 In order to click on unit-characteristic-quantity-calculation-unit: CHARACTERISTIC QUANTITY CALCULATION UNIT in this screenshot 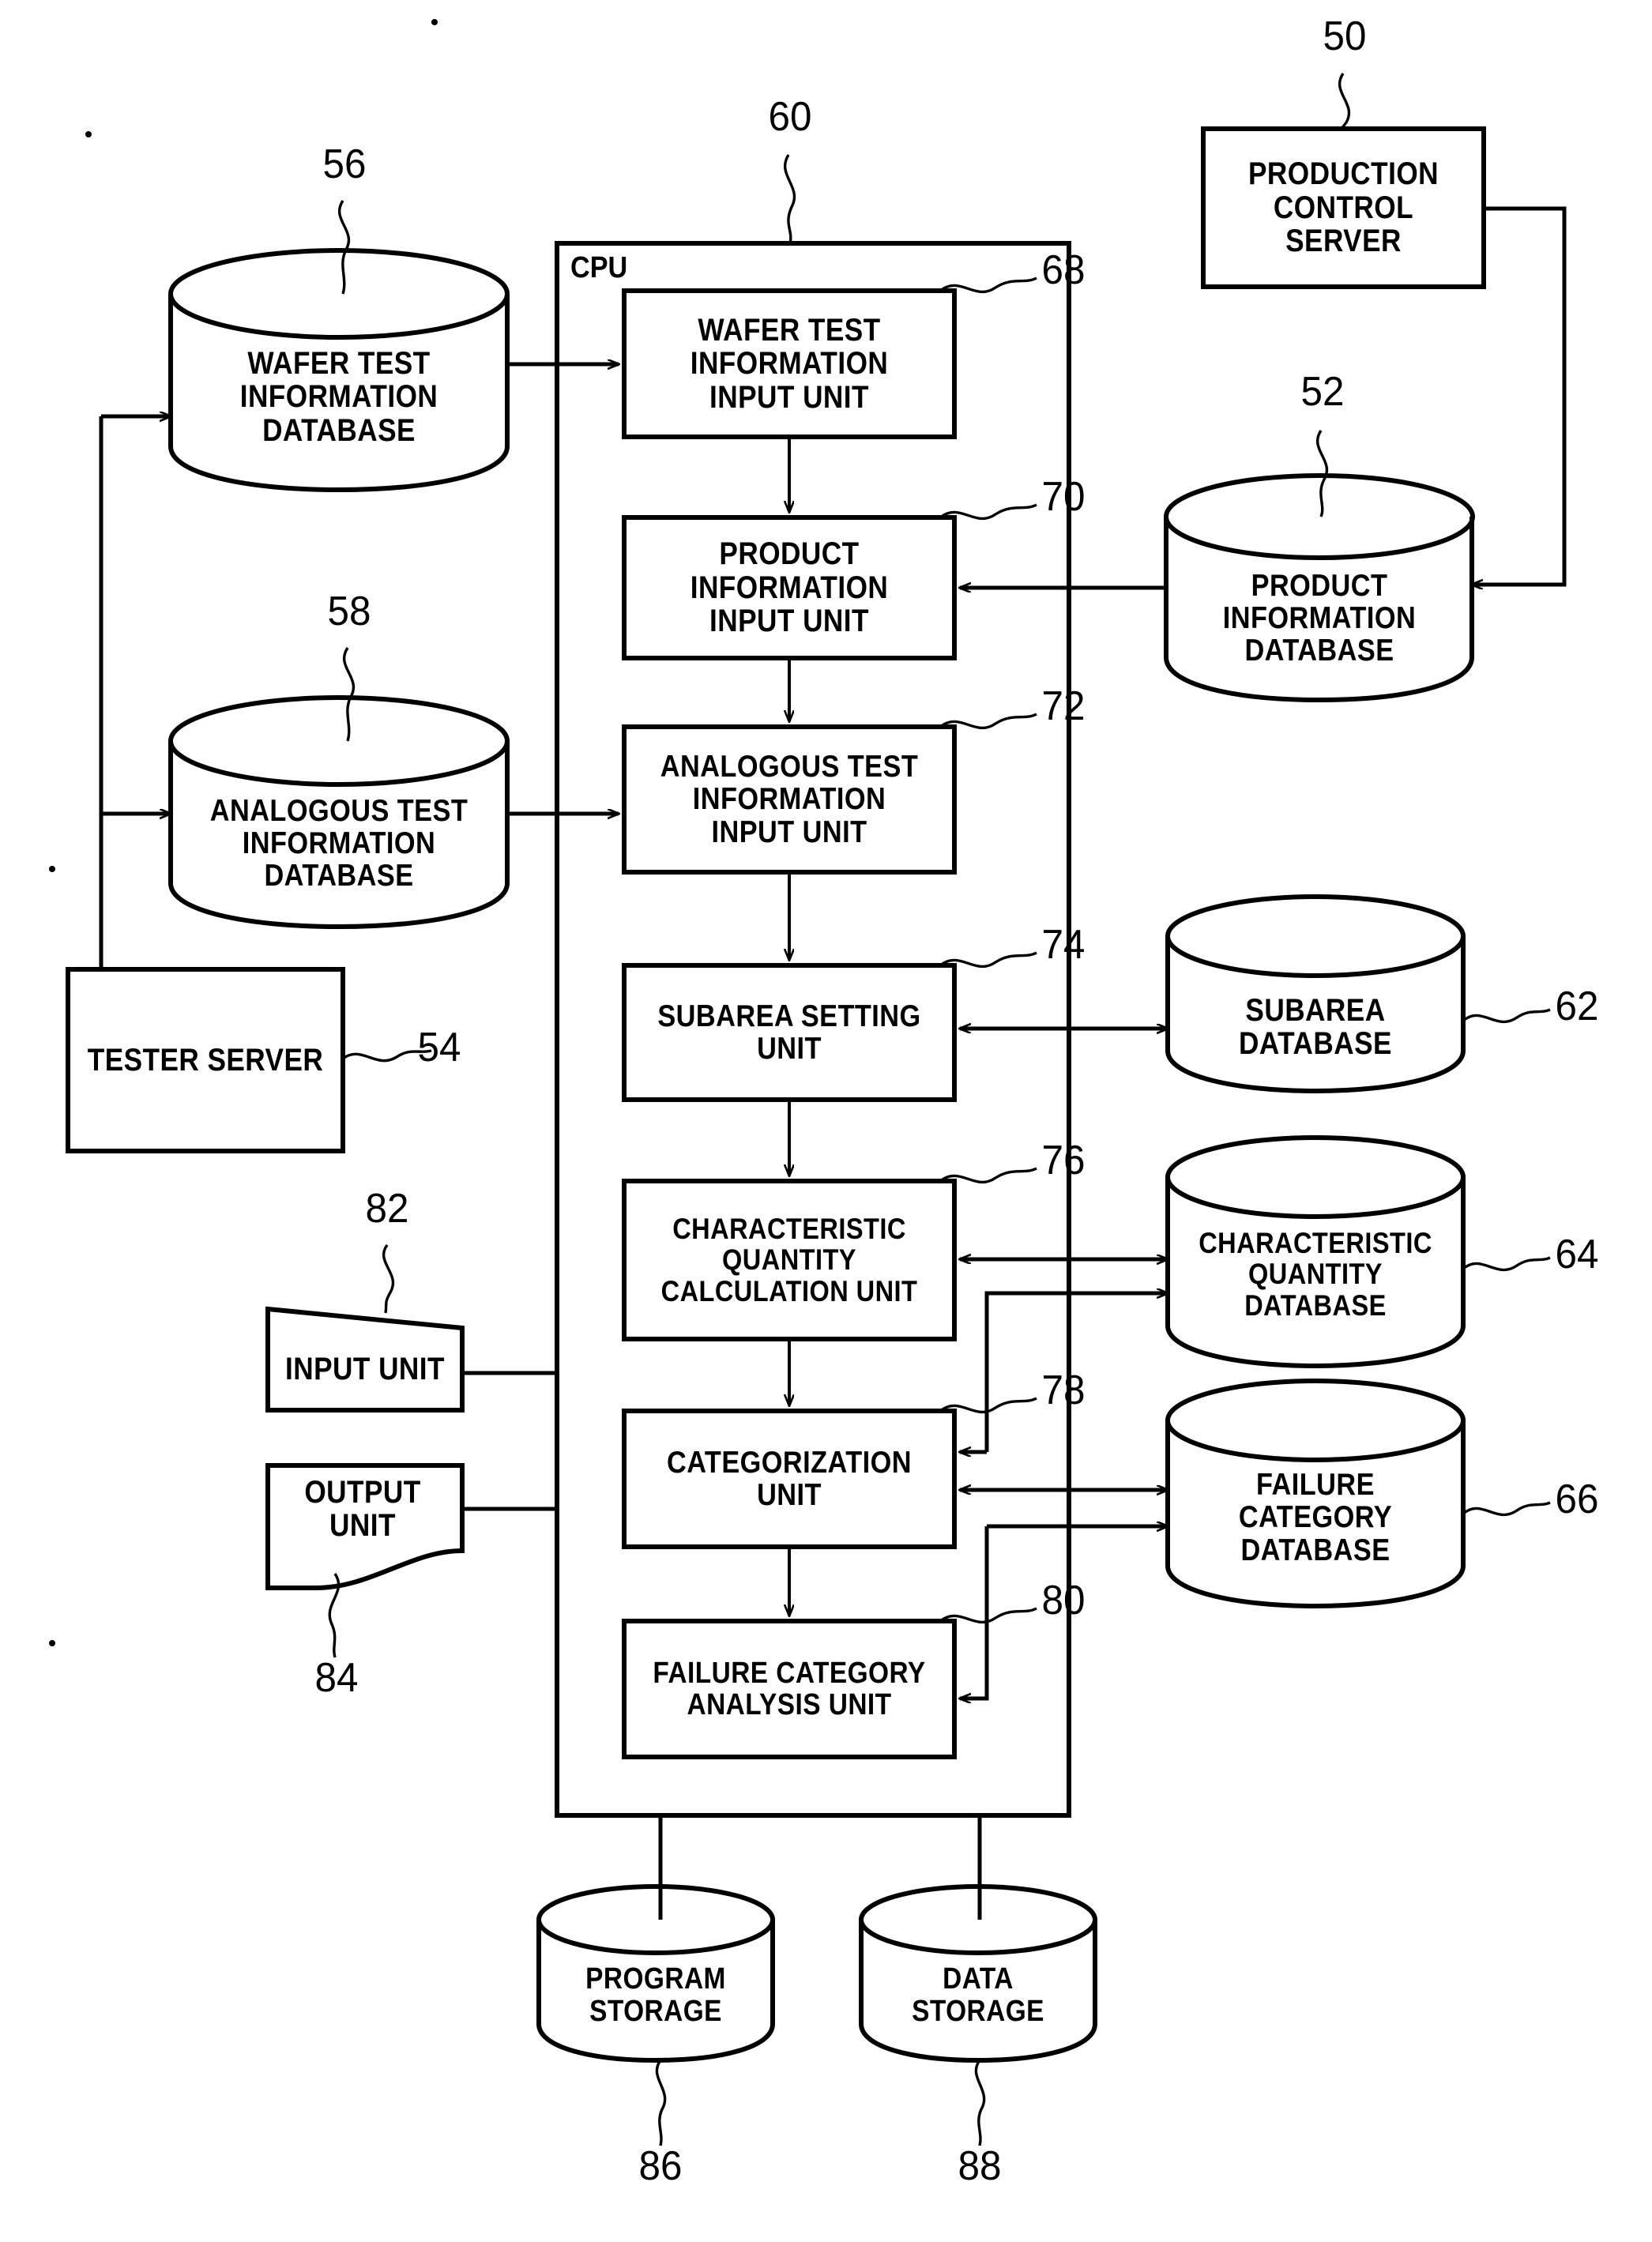, I will do `click(789, 1260)`.